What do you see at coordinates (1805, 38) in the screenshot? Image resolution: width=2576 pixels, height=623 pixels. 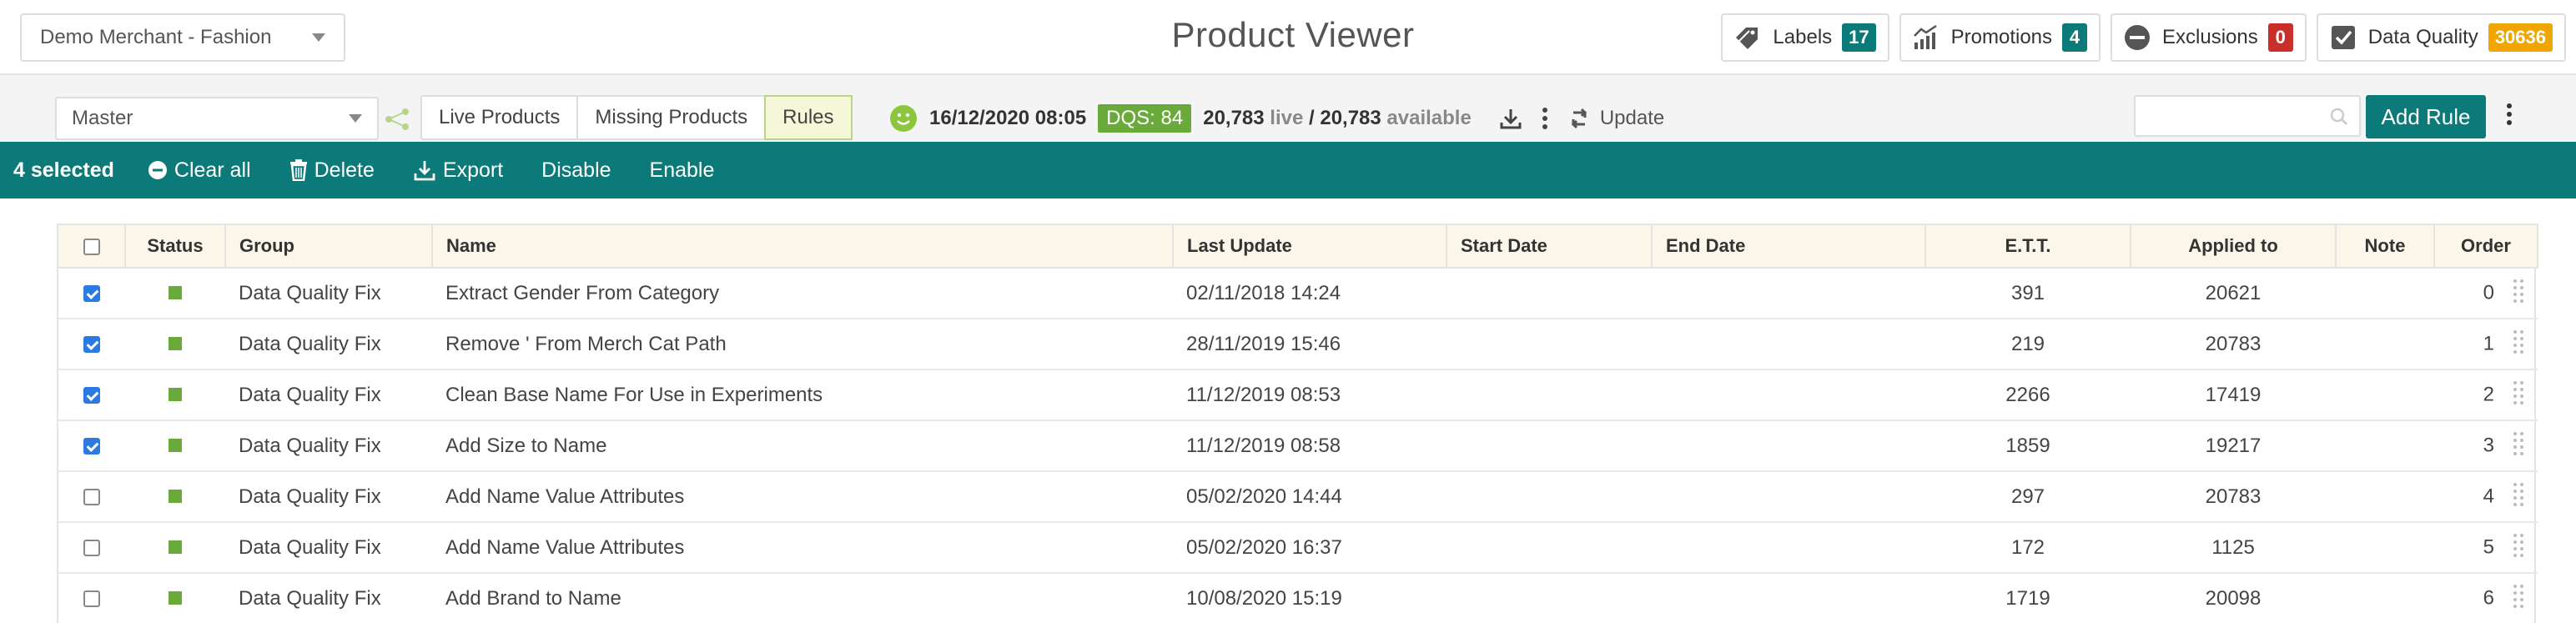 I see `labels-button: Labels 17` at bounding box center [1805, 38].